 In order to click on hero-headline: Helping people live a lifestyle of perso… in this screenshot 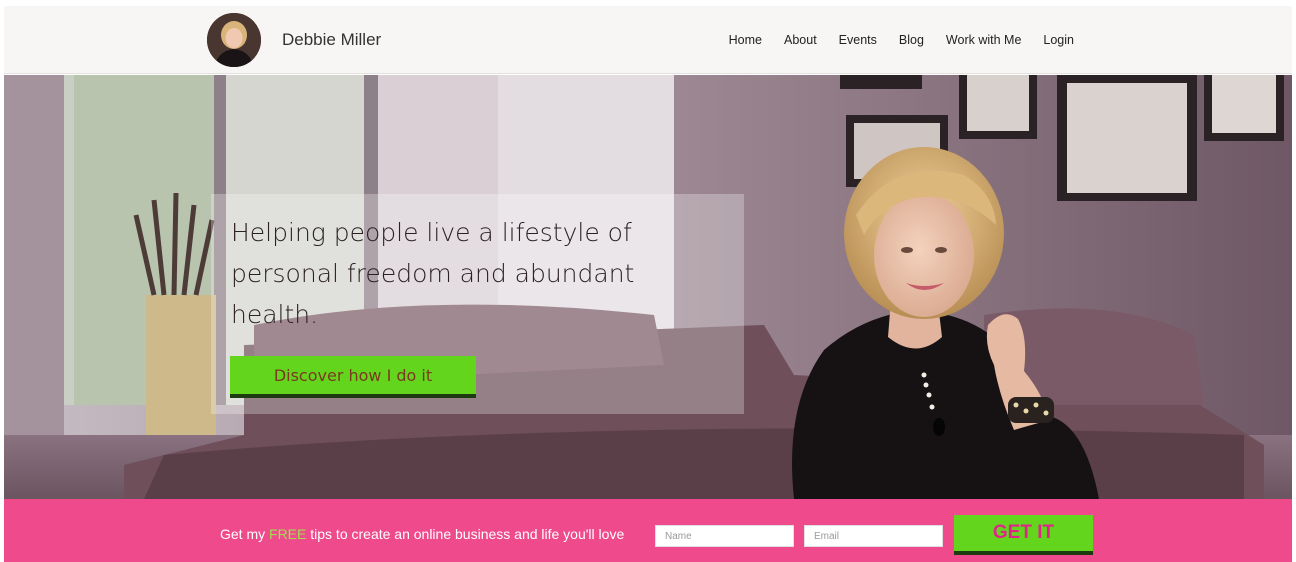, I will do `click(433, 273)`.